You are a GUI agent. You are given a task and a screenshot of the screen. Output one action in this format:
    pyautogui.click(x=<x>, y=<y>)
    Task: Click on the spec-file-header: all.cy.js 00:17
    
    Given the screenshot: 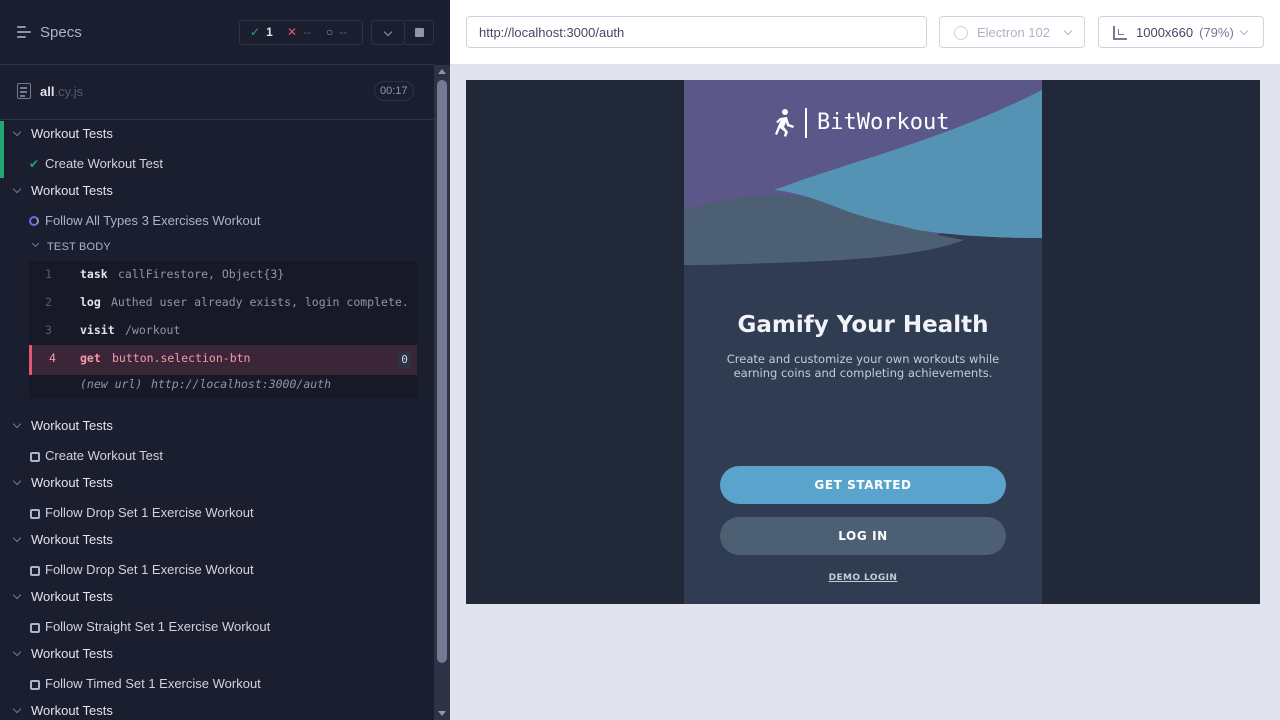 What is the action you would take?
    pyautogui.click(x=217, y=93)
    